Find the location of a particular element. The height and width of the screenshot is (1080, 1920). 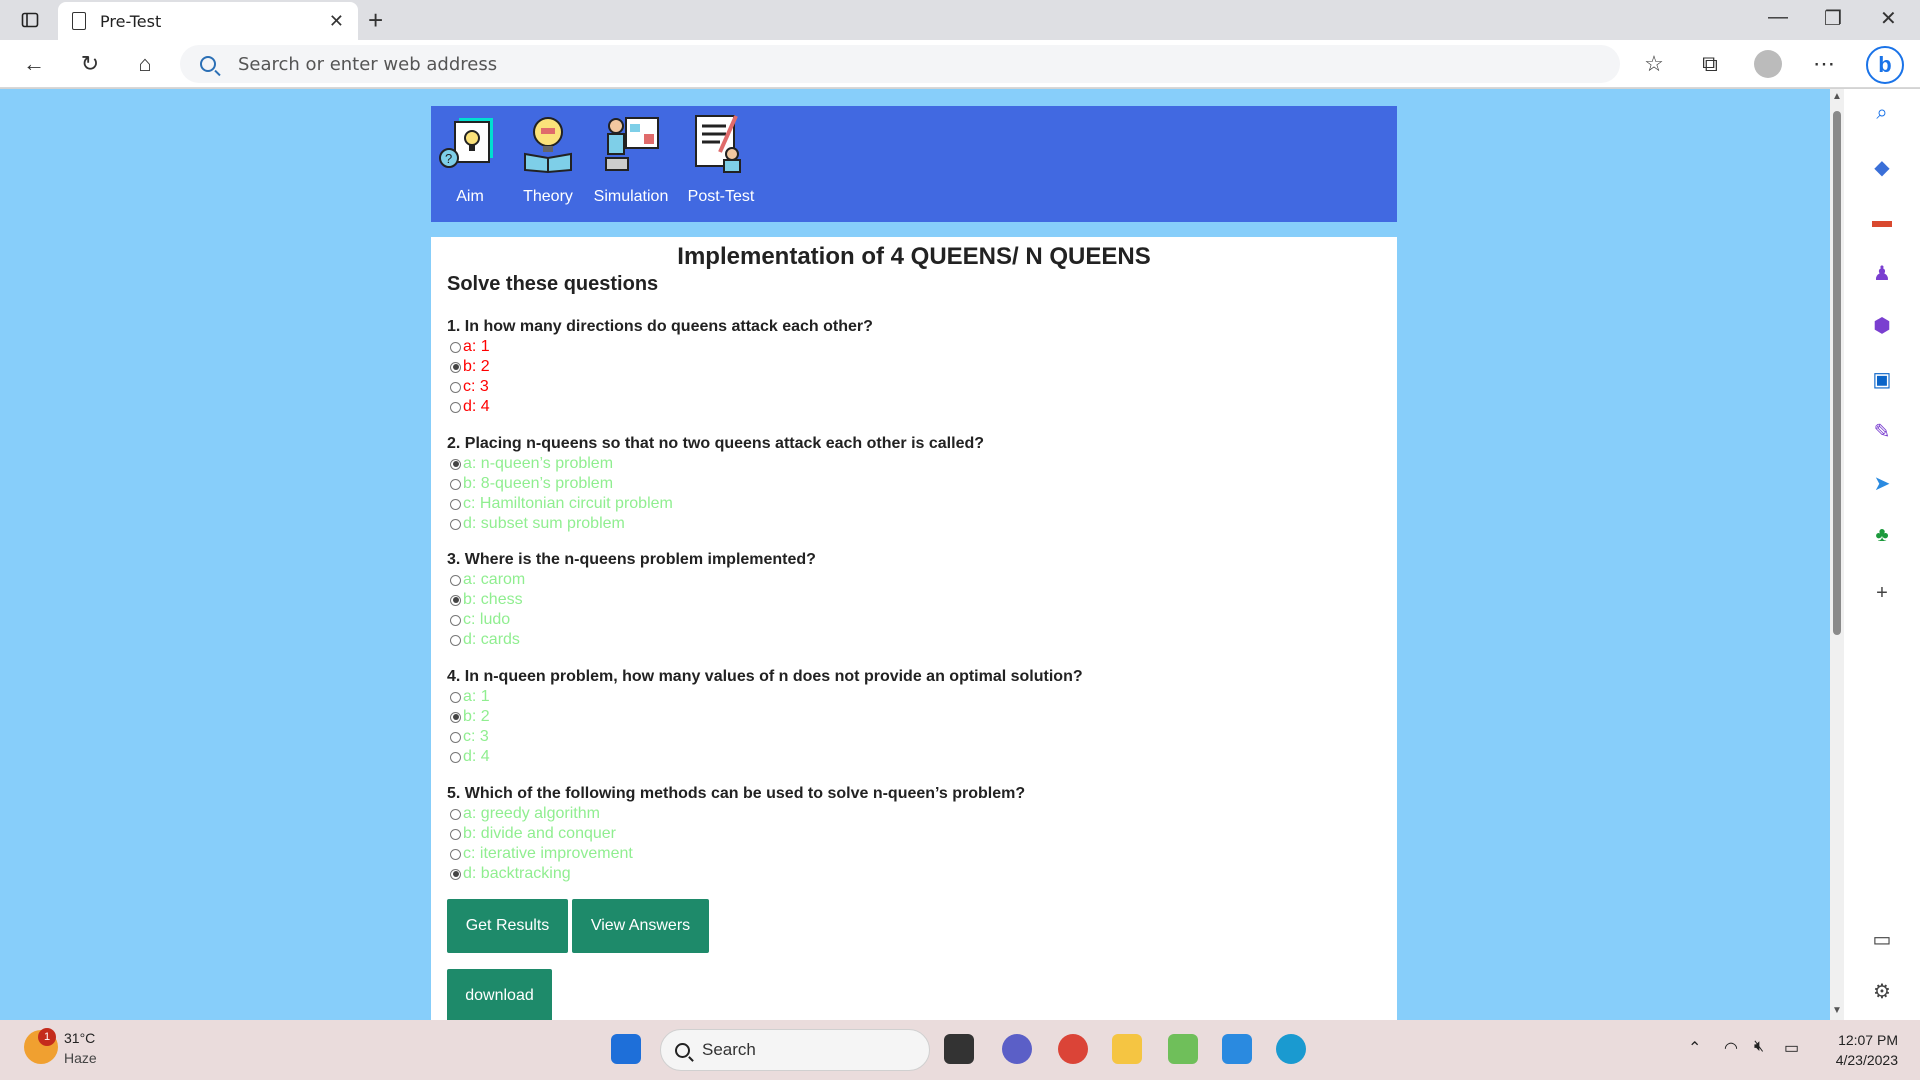

tray-chevron-up-icon: ⌃ is located at coordinates (1694, 1048).